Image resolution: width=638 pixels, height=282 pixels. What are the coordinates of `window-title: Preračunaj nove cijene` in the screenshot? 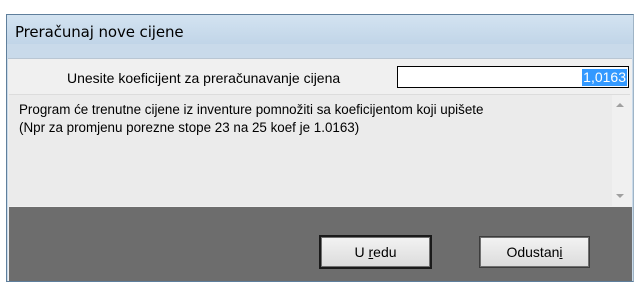 It's located at (99, 32).